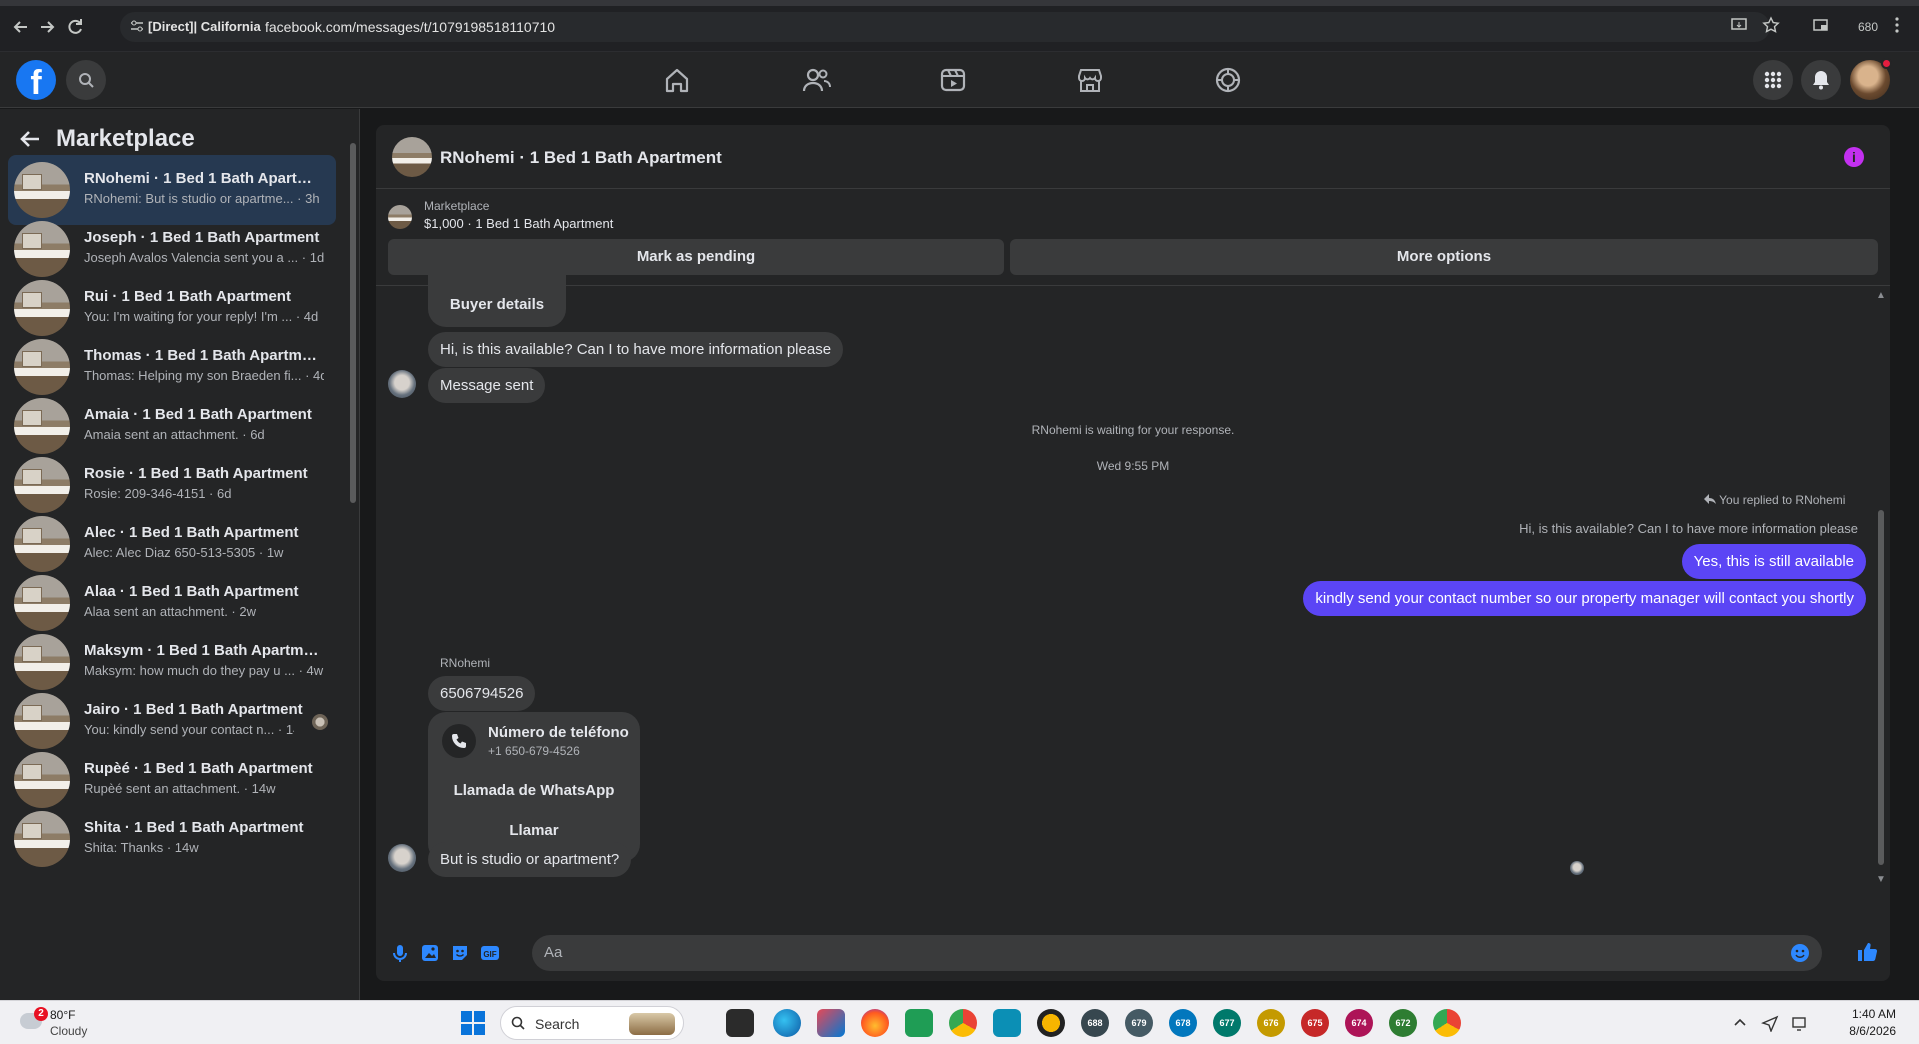 Image resolution: width=1919 pixels, height=1044 pixels. I want to click on whatsapp-call-button: Llamada de WhatsApp, so click(534, 790).